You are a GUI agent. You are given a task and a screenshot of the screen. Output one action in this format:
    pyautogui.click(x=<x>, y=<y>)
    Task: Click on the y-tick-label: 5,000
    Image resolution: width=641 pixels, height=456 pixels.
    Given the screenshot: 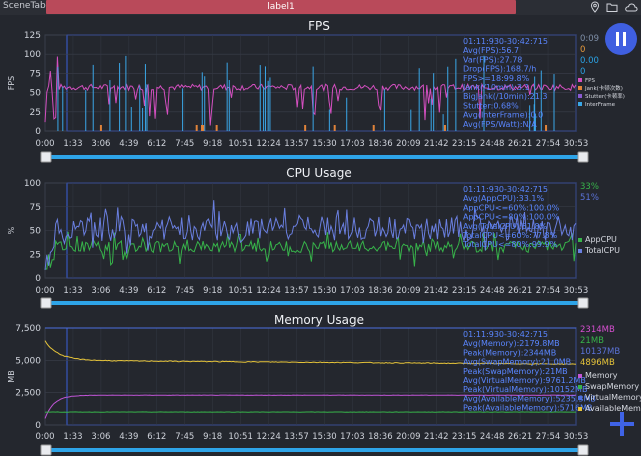 What is the action you would take?
    pyautogui.click(x=28, y=361)
    